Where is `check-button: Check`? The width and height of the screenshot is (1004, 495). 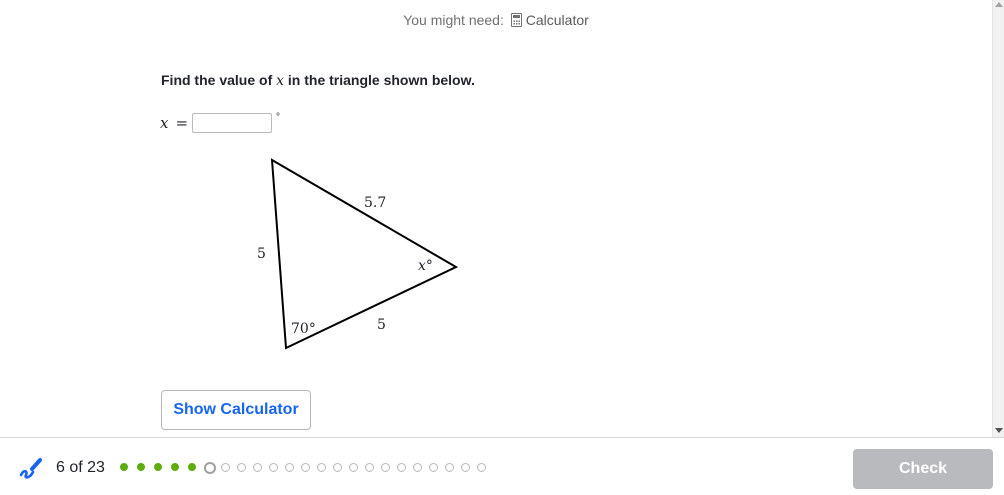 check-button: Check is located at coordinates (923, 469).